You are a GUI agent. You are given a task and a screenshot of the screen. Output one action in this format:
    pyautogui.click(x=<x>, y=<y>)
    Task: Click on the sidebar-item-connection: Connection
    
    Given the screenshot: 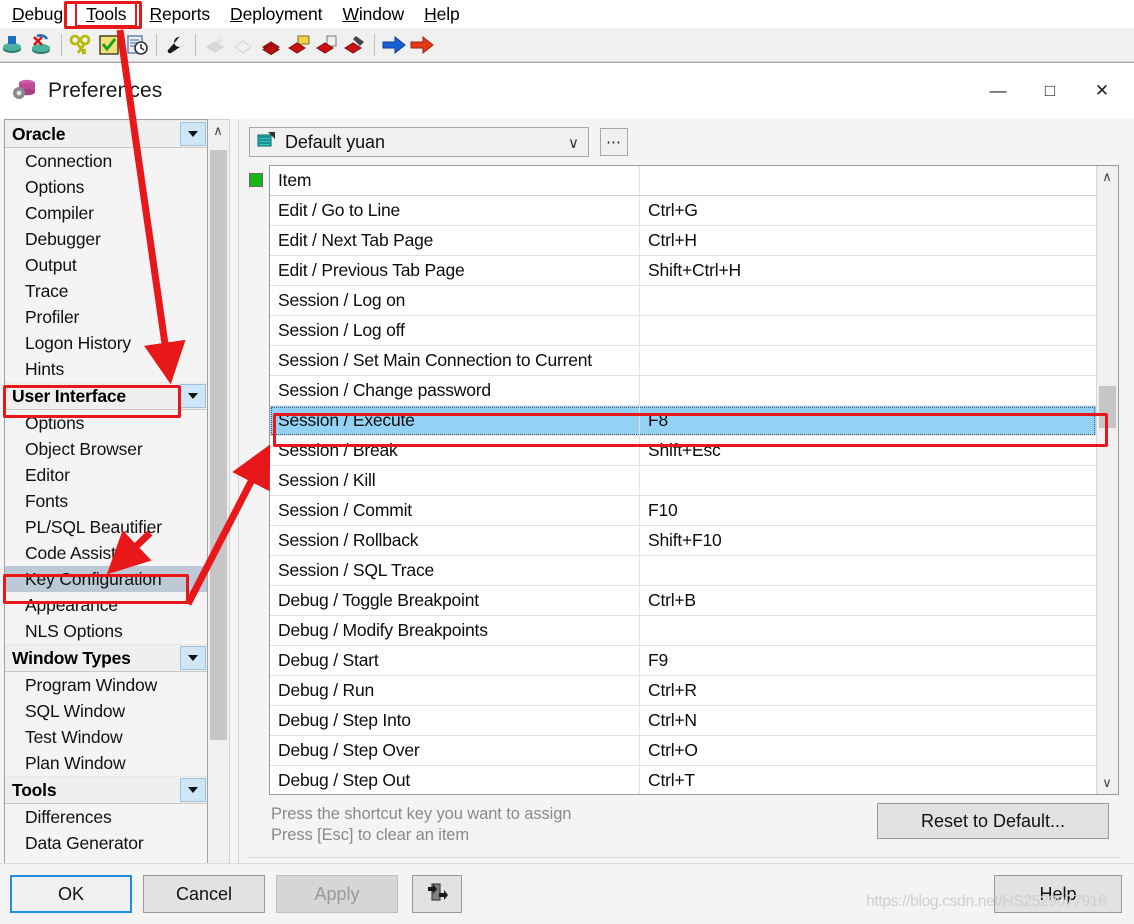 What is the action you would take?
    pyautogui.click(x=106, y=161)
    